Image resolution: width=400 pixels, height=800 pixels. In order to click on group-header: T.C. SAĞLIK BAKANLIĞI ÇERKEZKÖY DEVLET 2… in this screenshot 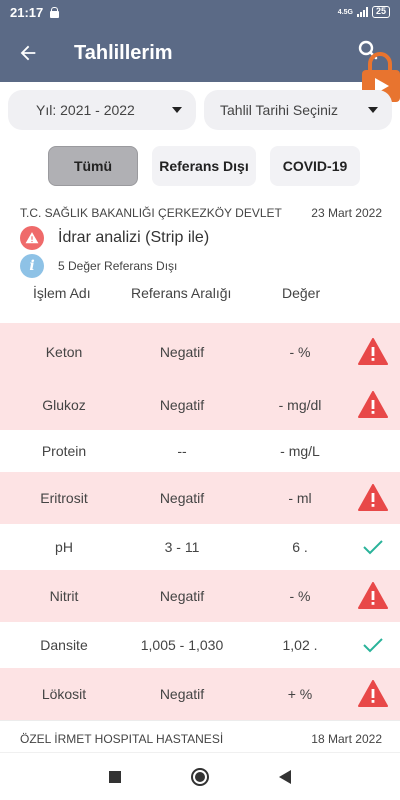, I will do `click(201, 213)`.